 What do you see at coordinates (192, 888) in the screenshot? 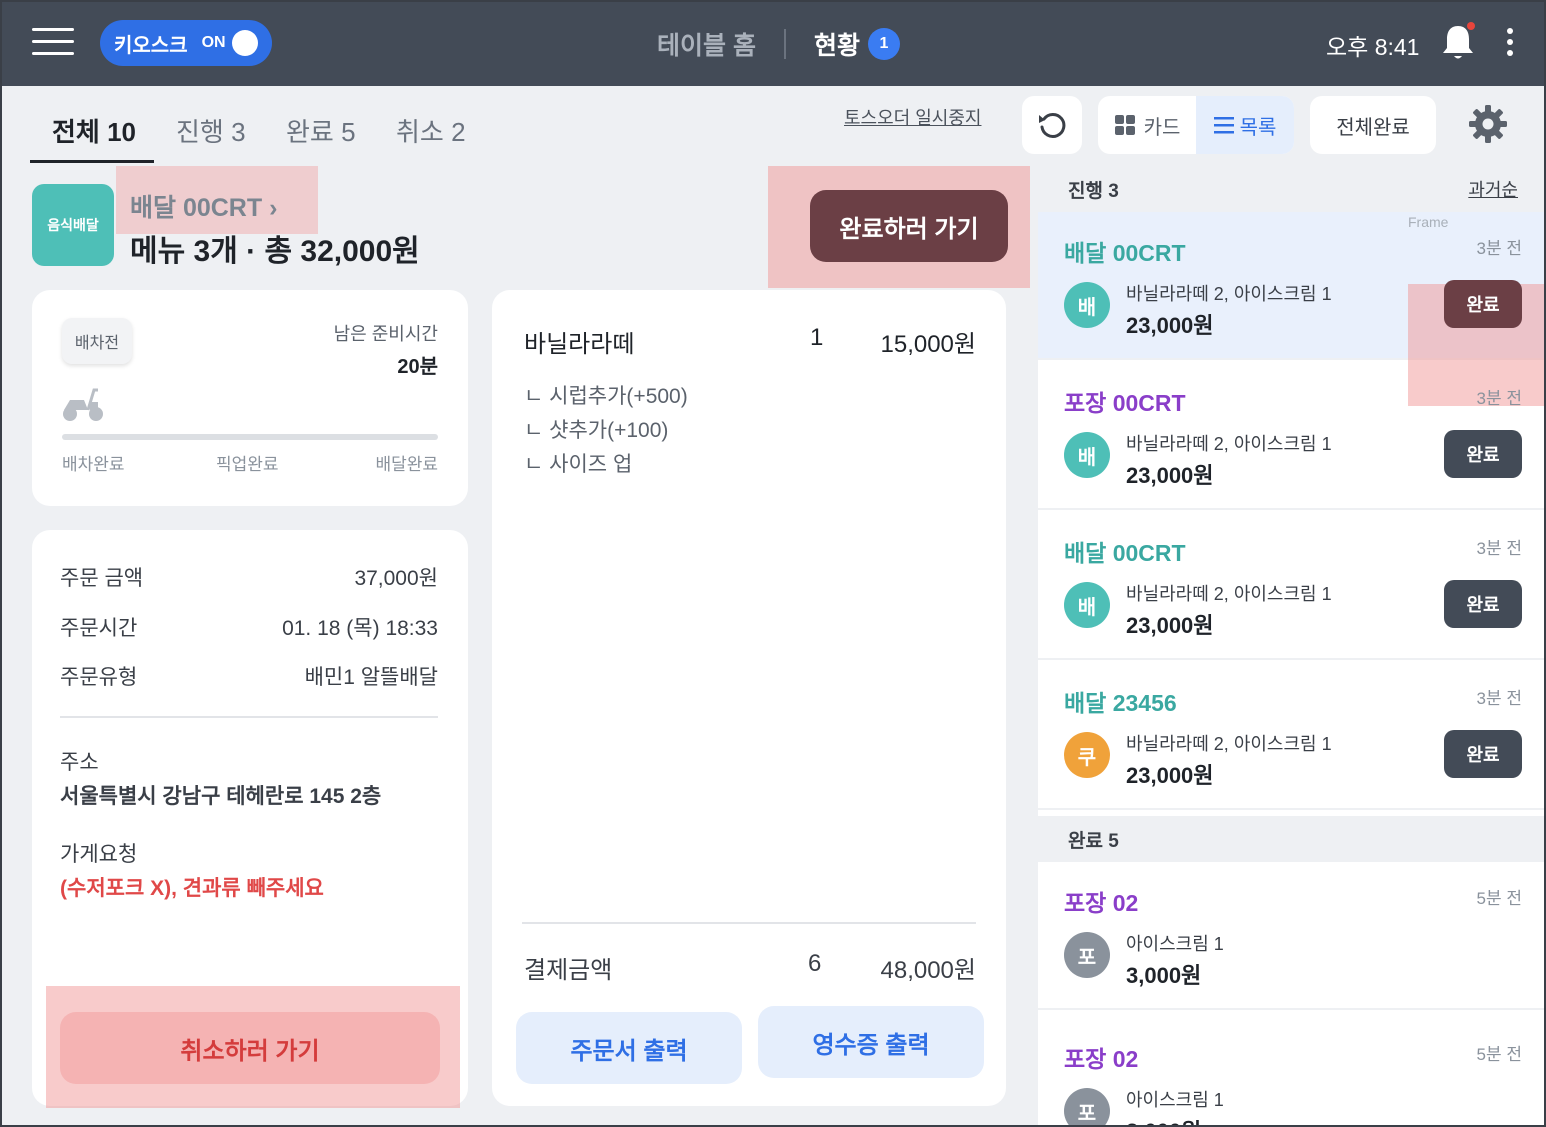
I see `store-request-value: (수저포크 X), 견과류 빼주세요` at bounding box center [192, 888].